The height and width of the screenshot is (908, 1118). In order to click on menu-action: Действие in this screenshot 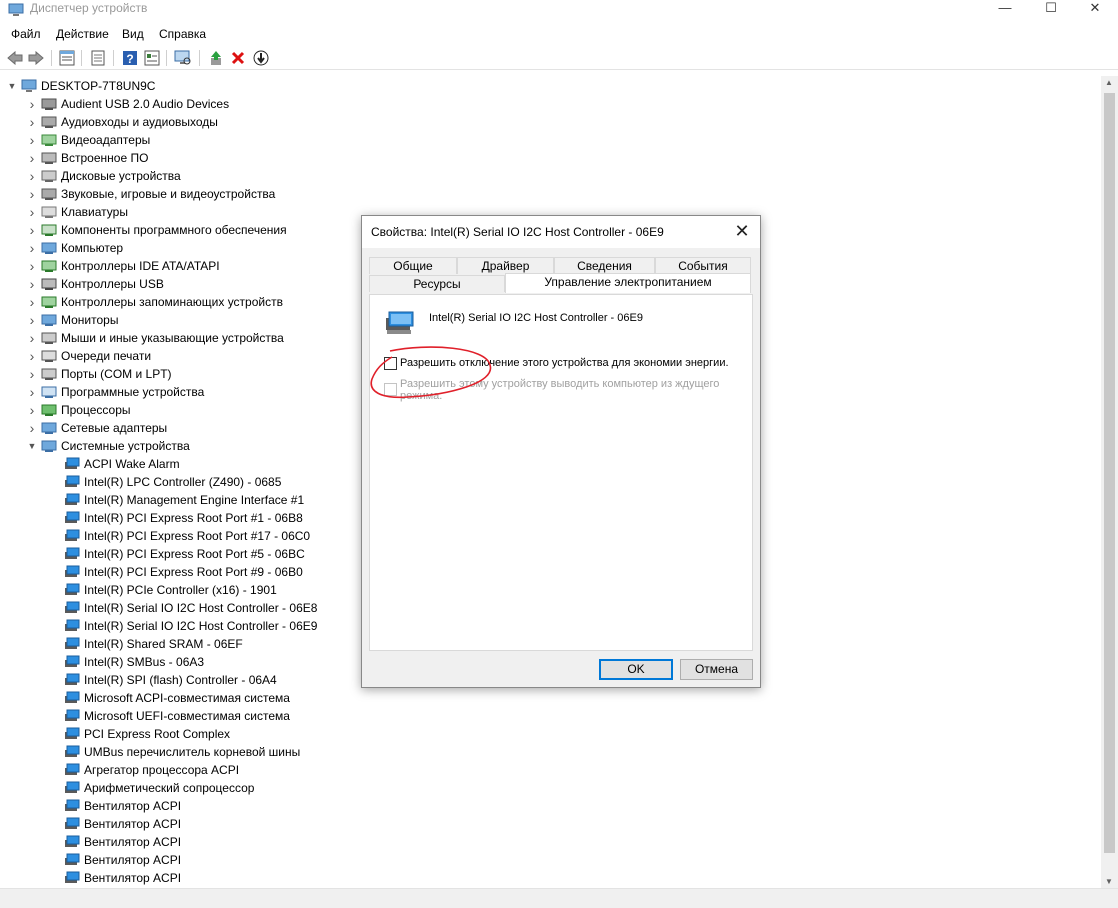, I will do `click(82, 34)`.